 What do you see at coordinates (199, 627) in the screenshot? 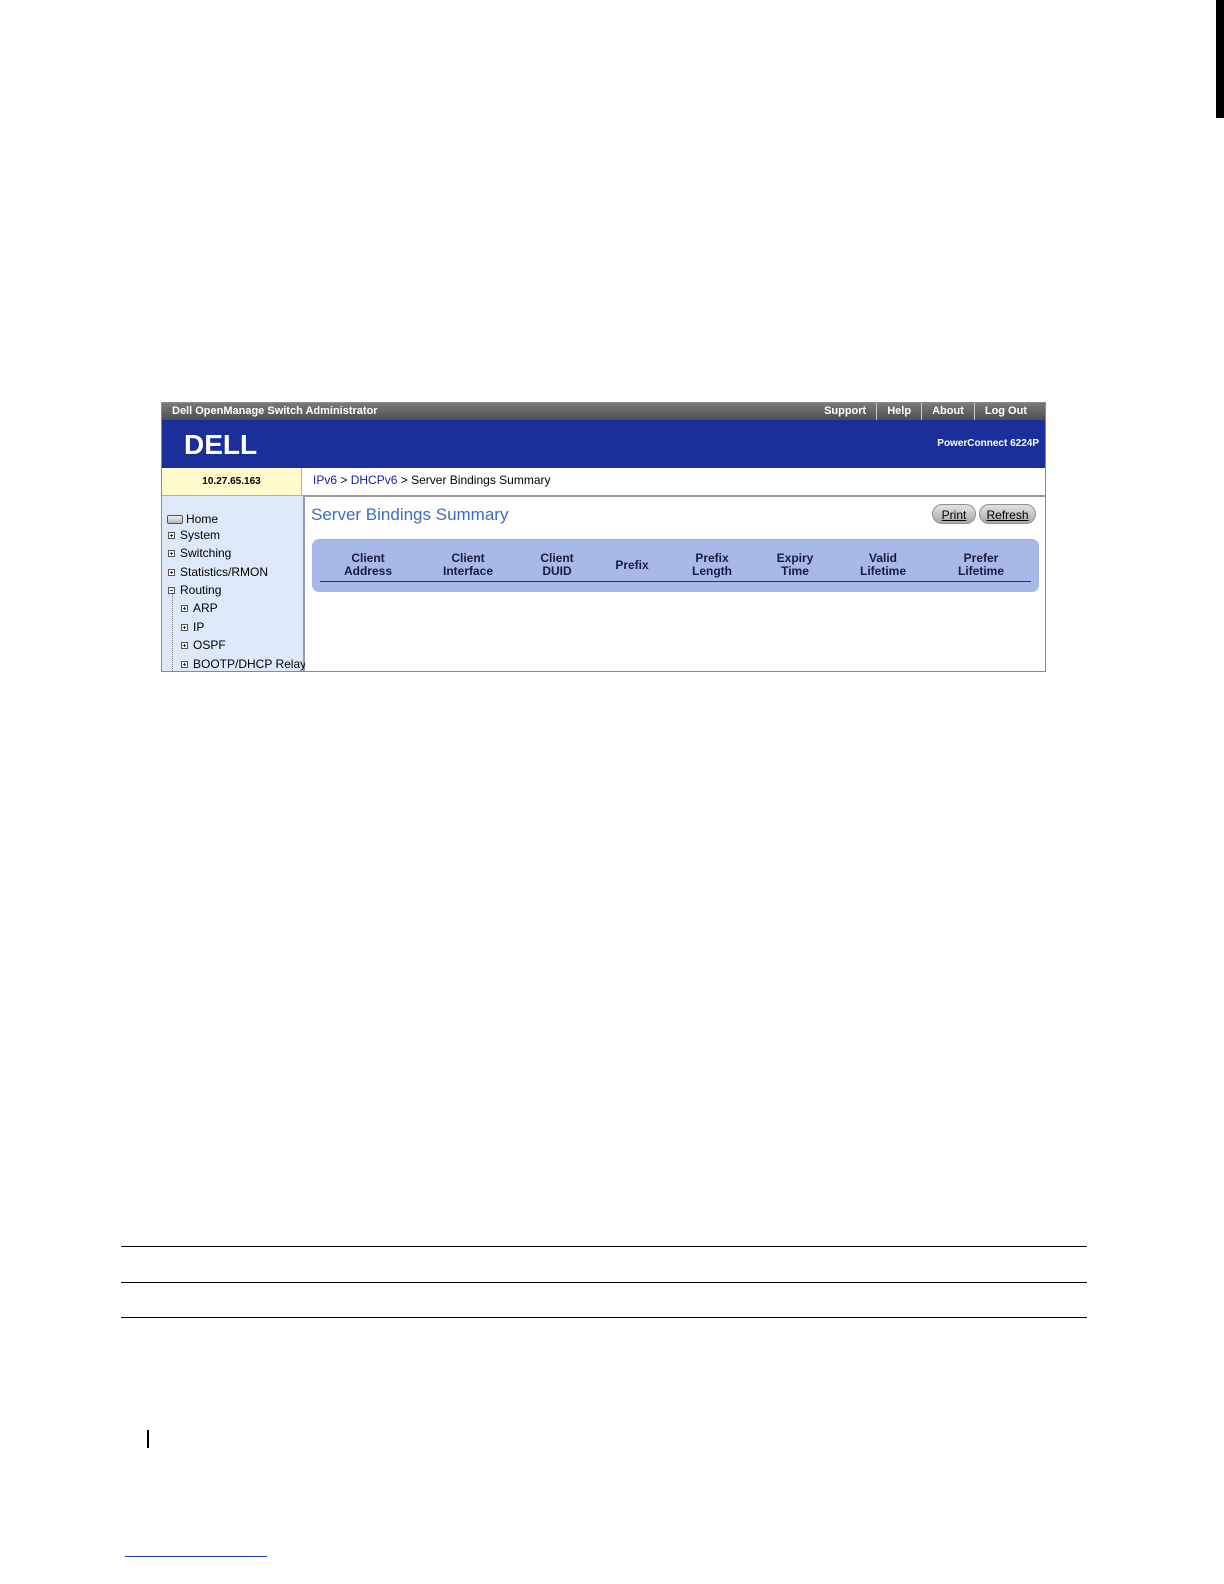
I see `sidebar-item-label: IP` at bounding box center [199, 627].